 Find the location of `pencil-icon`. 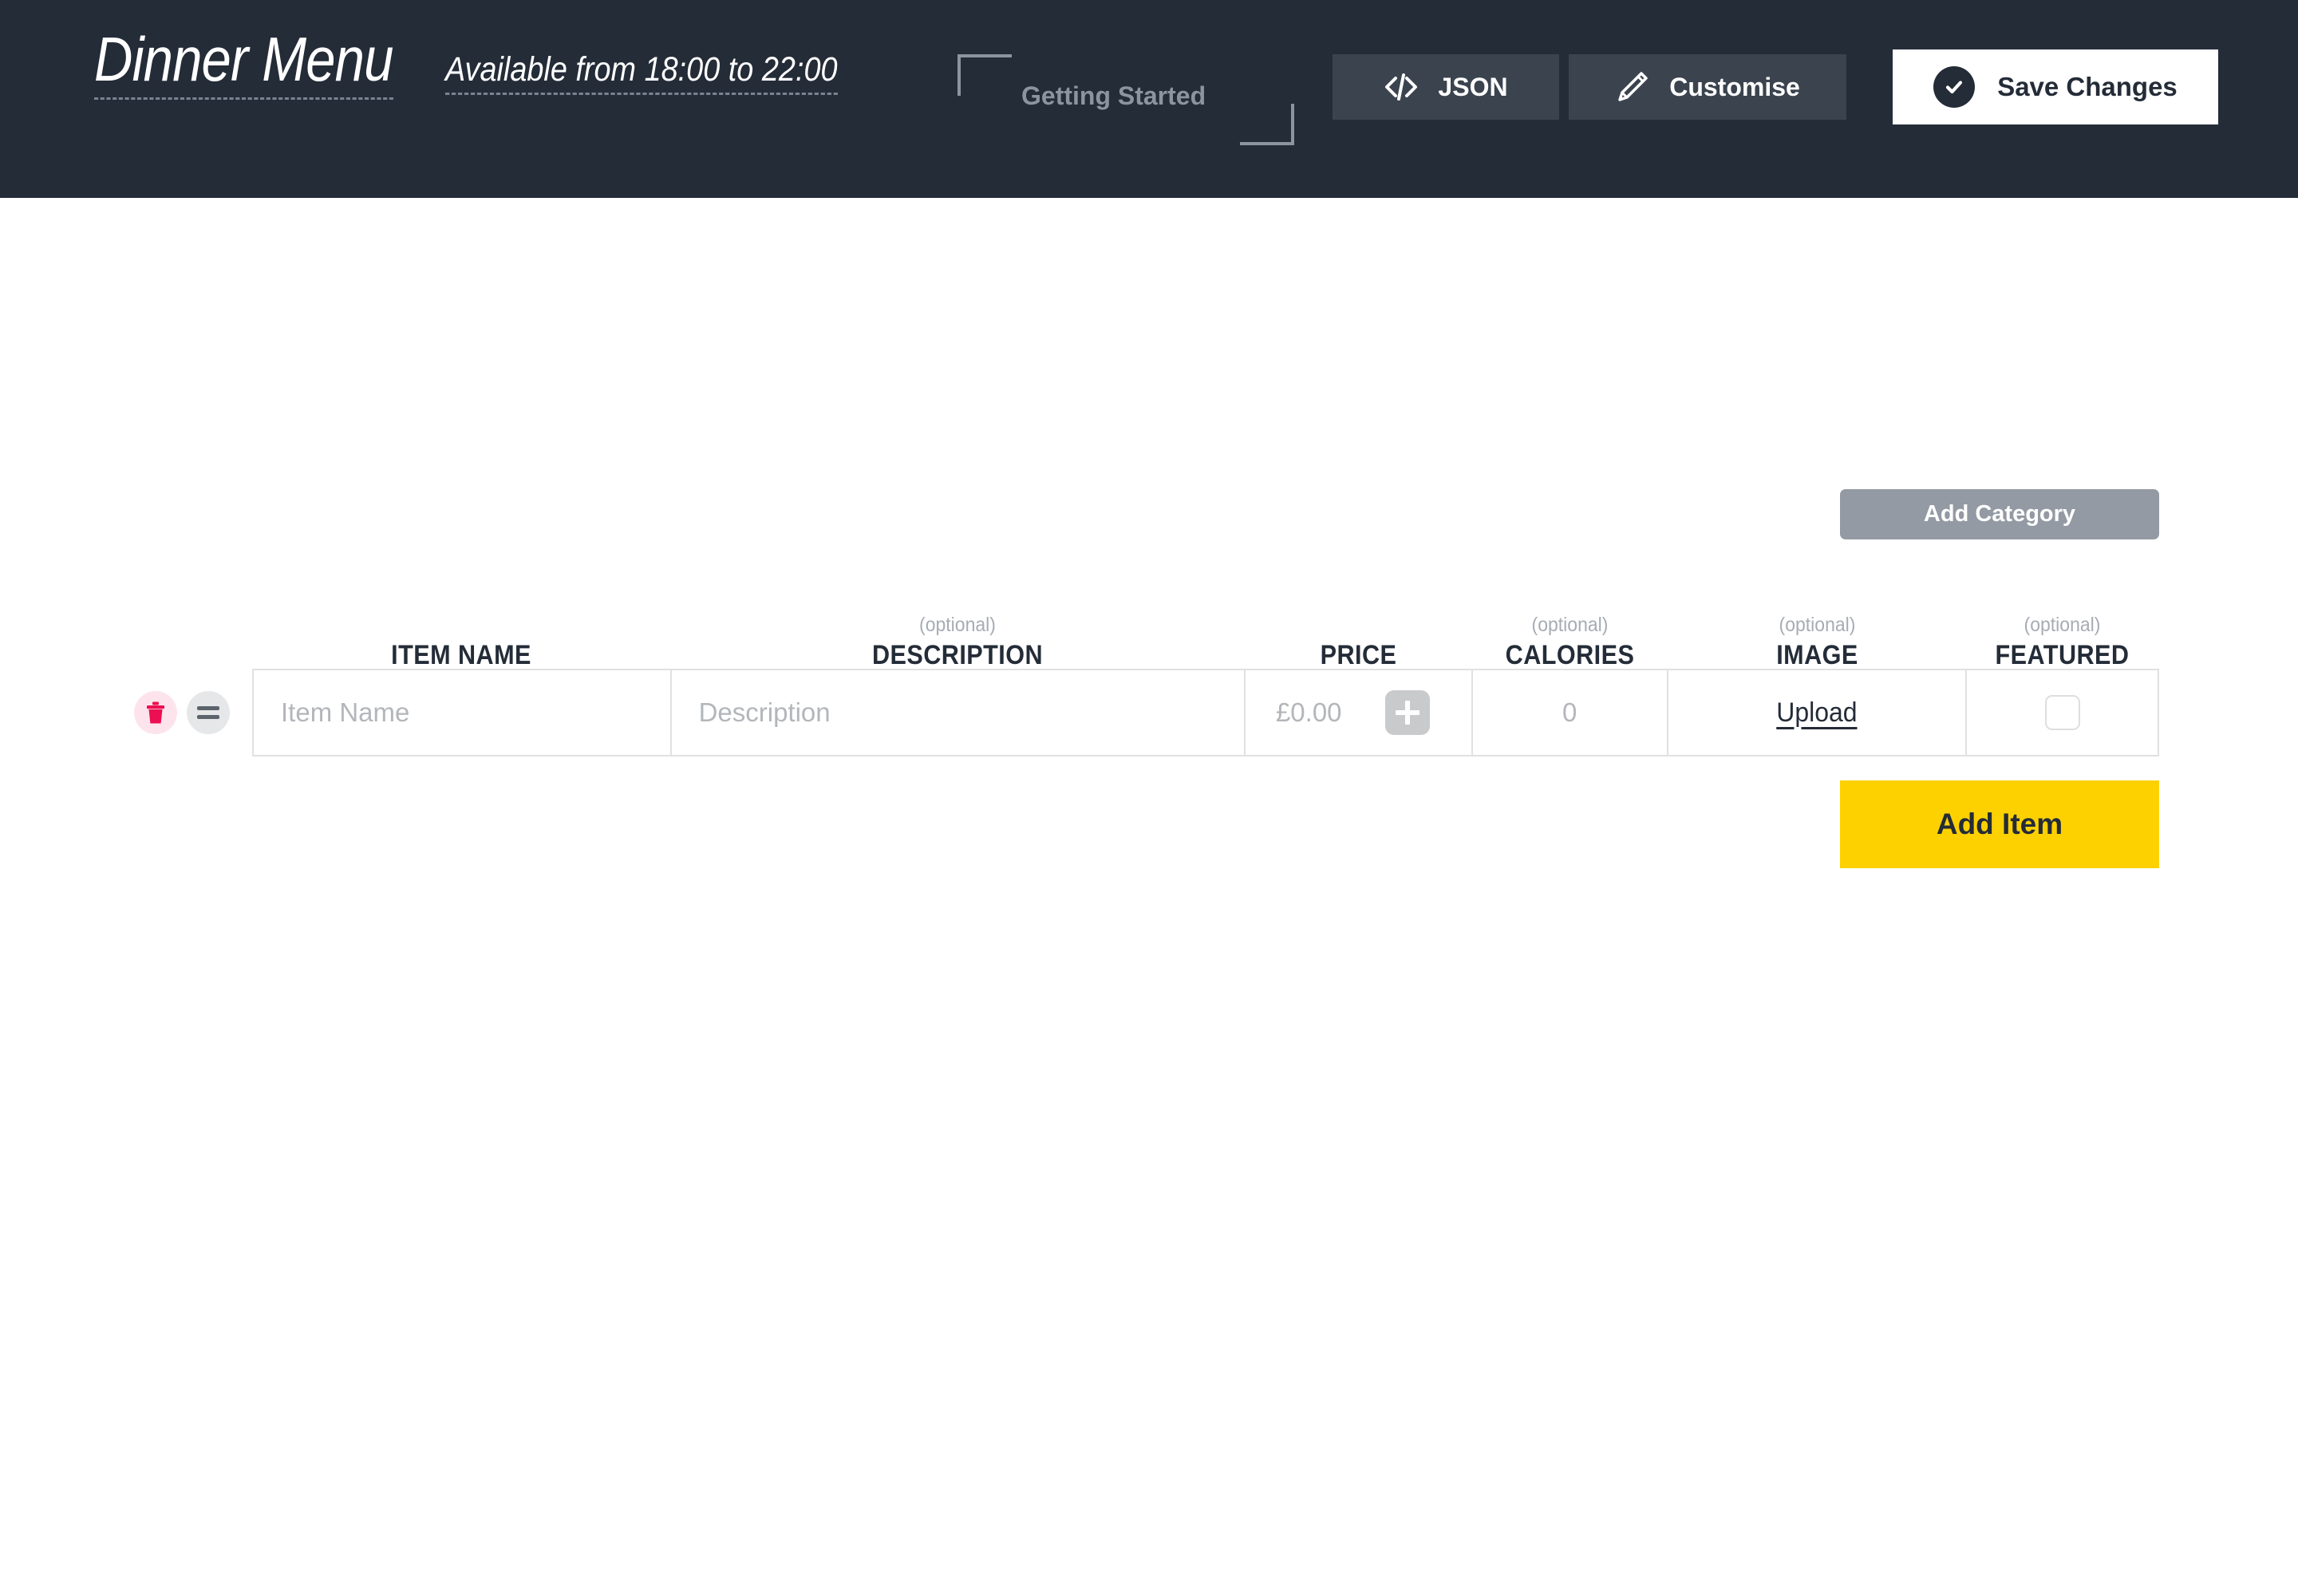

pencil-icon is located at coordinates (1633, 87).